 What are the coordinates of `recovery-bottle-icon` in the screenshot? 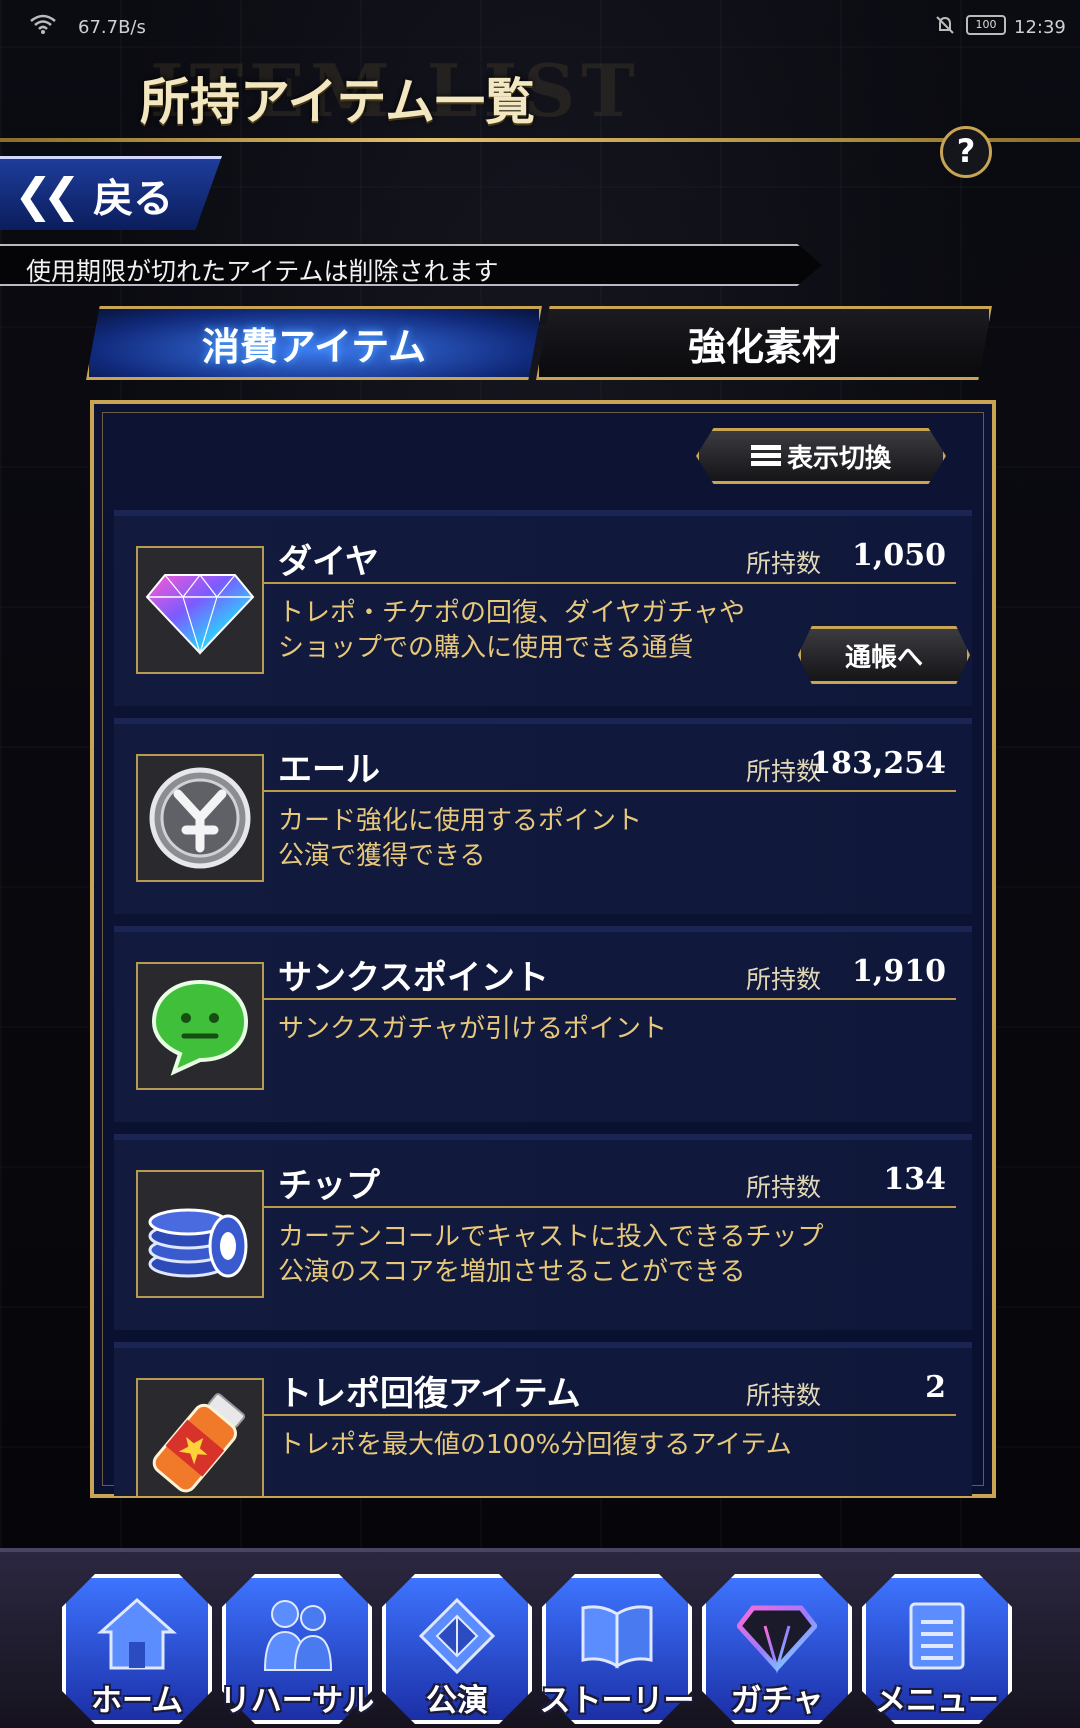 It's located at (199, 1443).